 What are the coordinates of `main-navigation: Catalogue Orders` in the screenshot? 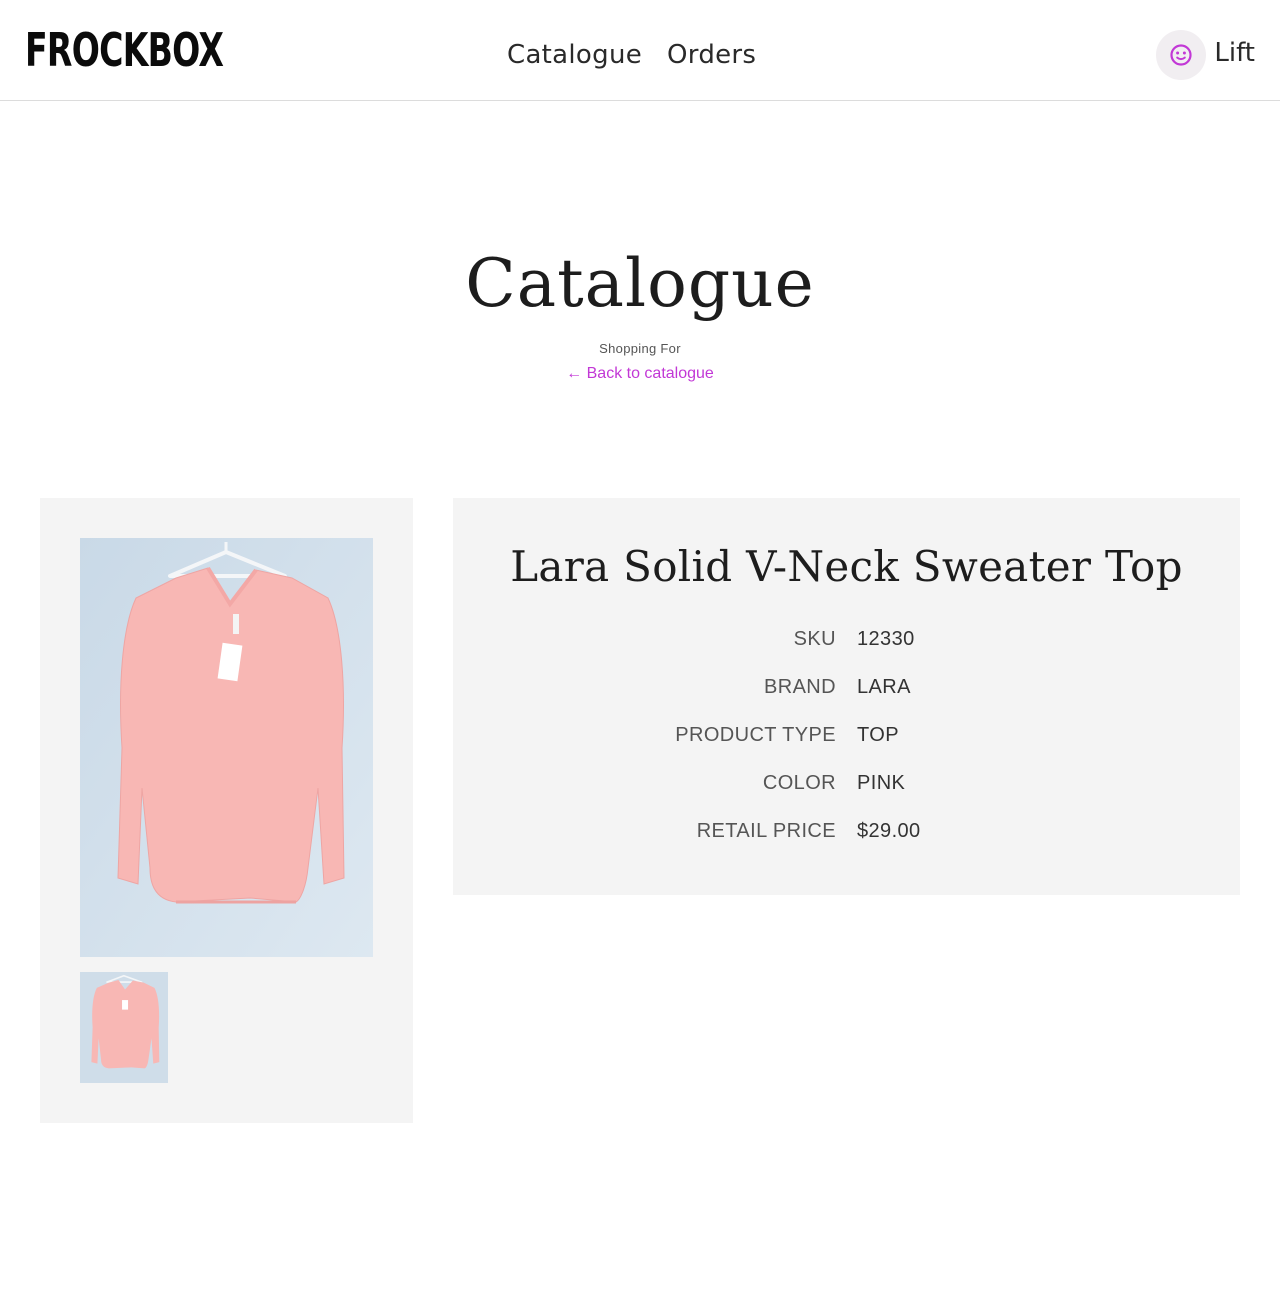 It's located at (631, 55).